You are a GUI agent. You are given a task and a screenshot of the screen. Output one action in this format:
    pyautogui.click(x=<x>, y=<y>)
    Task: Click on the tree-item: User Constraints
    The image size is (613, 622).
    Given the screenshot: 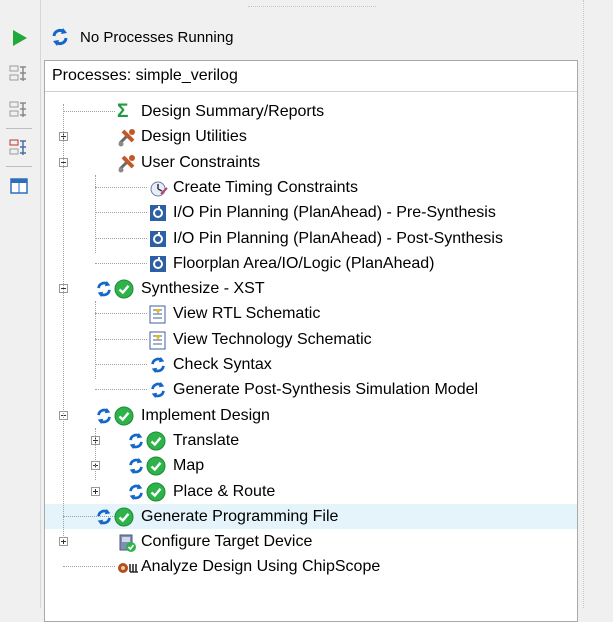 What is the action you would take?
    pyautogui.click(x=311, y=162)
    